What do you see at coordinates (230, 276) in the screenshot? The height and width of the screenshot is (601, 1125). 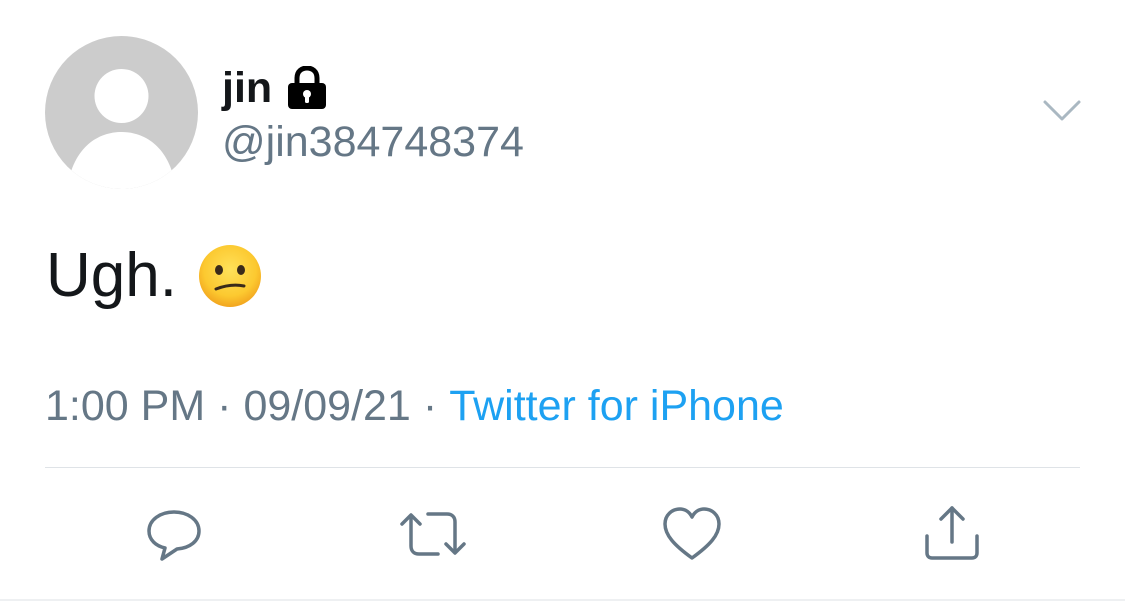 I see `confused-face-emoji-icon` at bounding box center [230, 276].